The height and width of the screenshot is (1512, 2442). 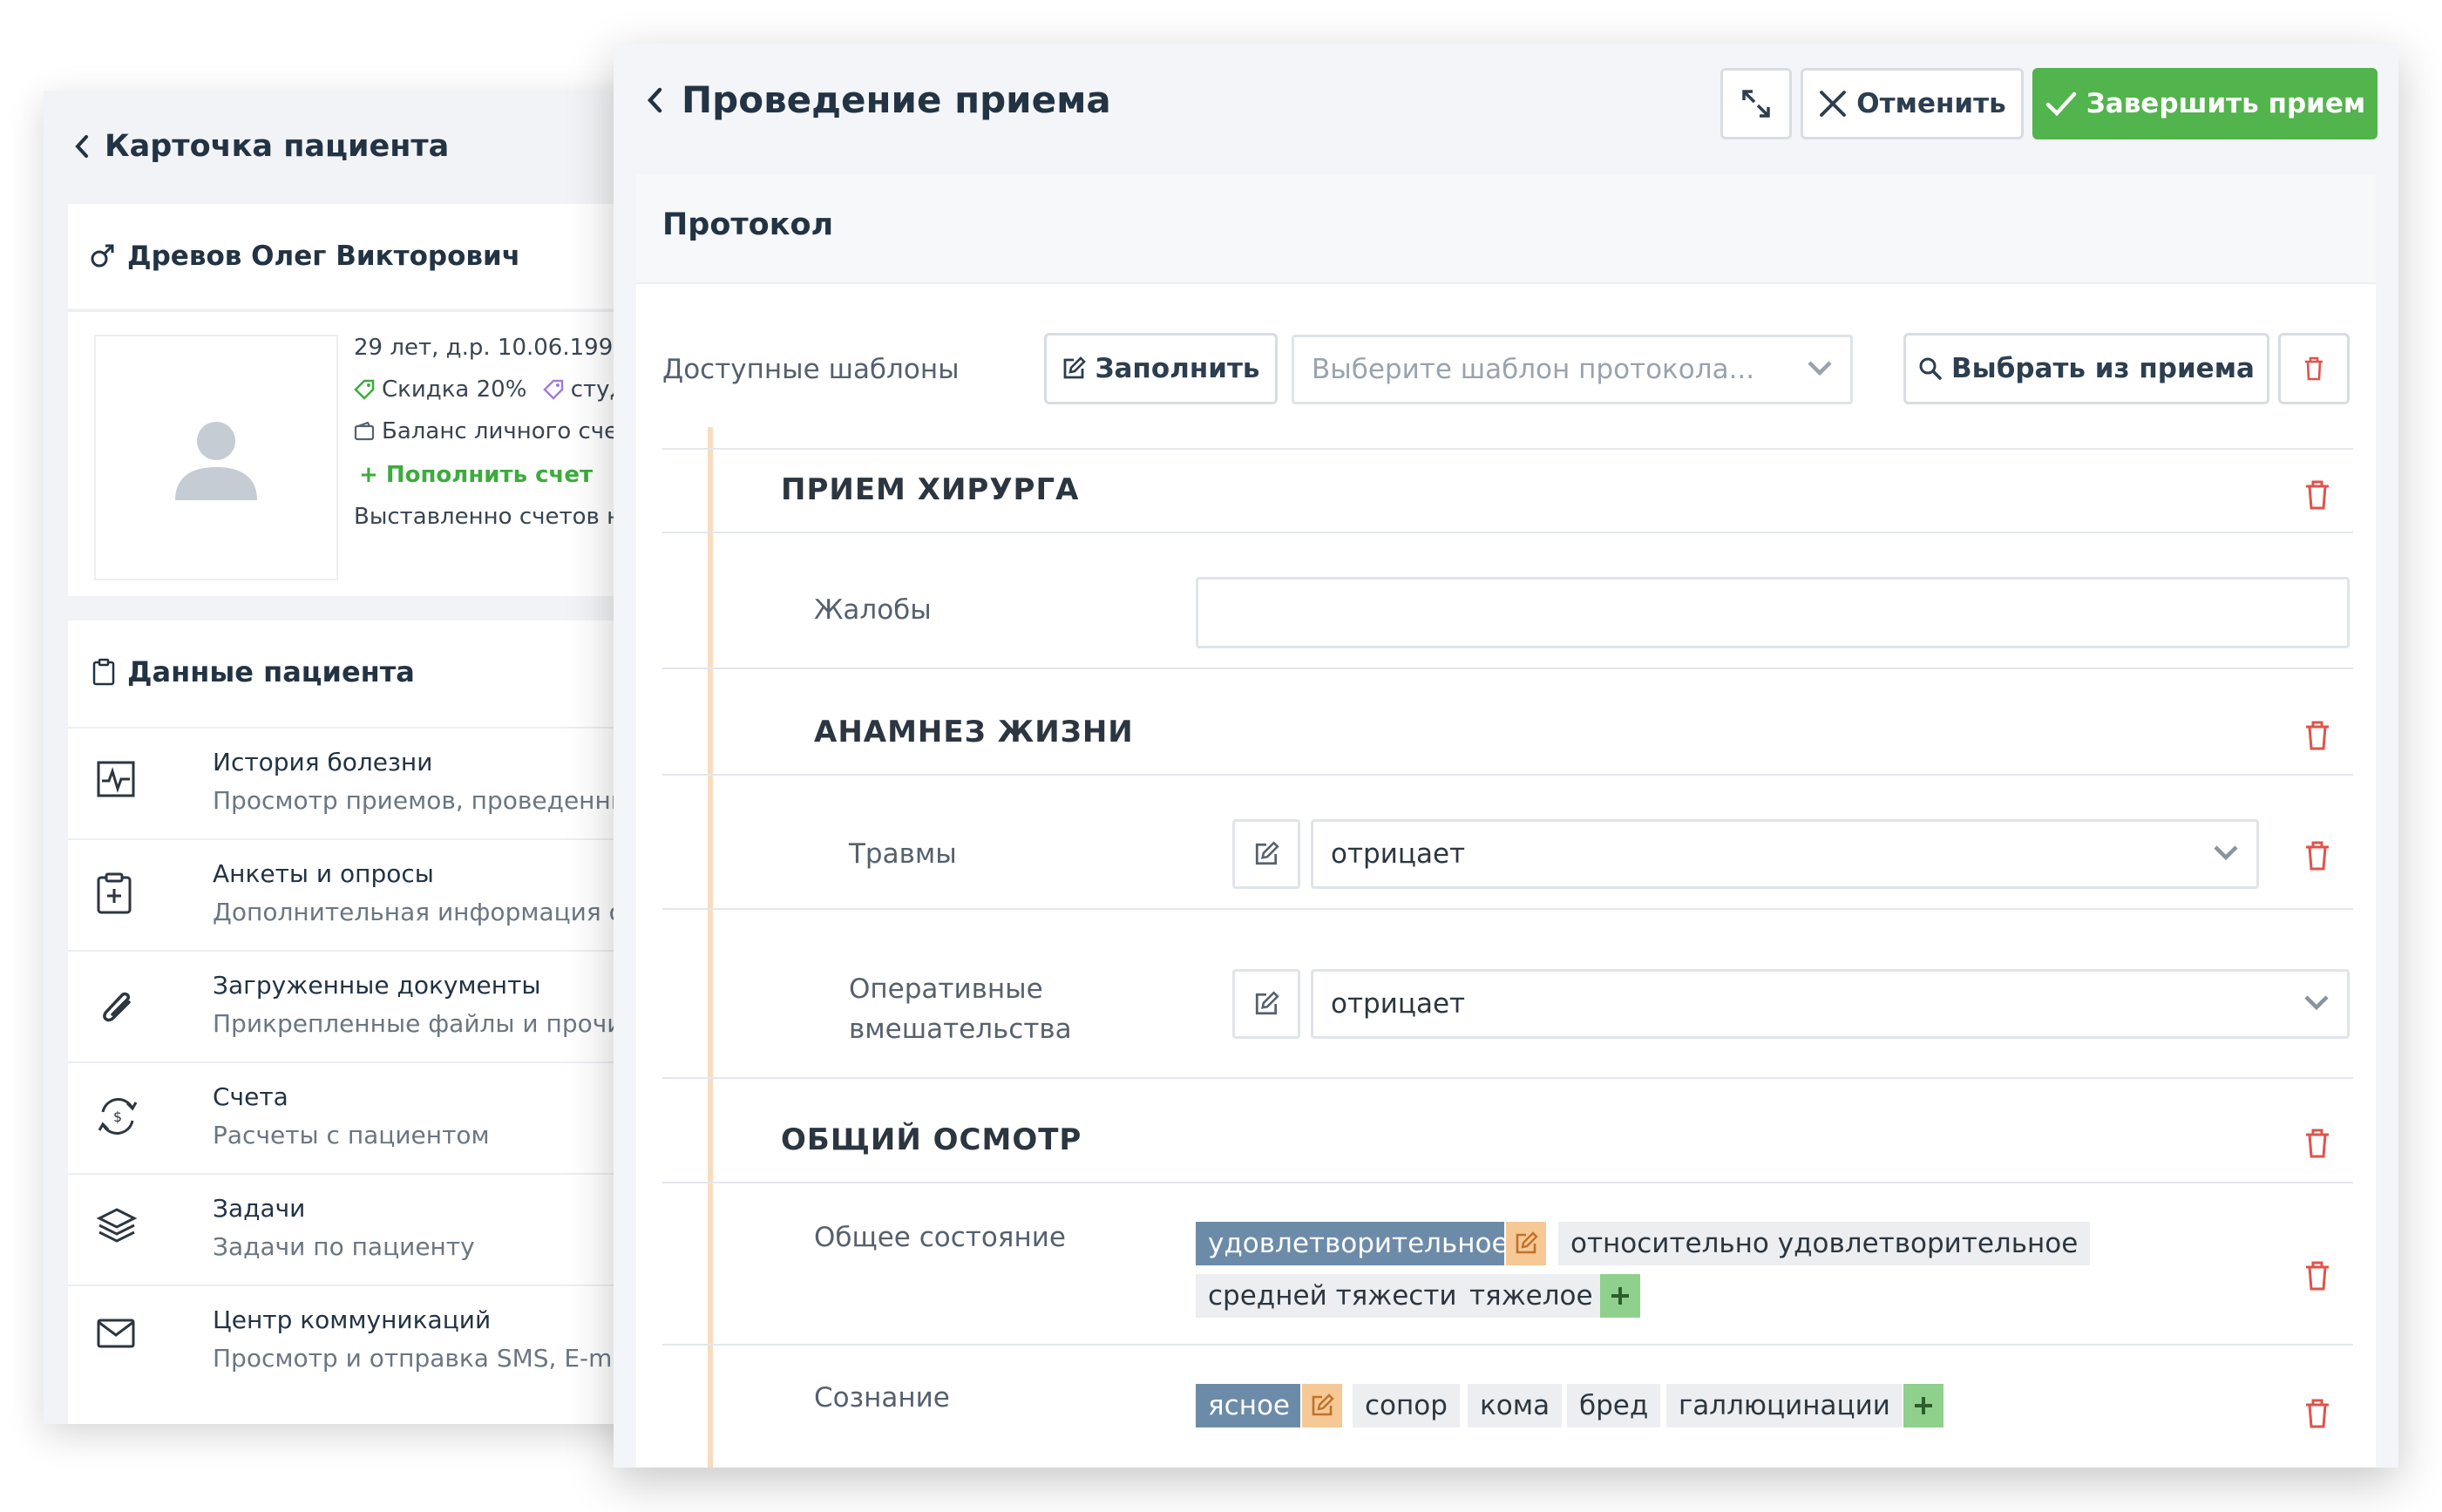 I want to click on patient-name-row: Древов Олег Викторович, so click(x=370, y=256).